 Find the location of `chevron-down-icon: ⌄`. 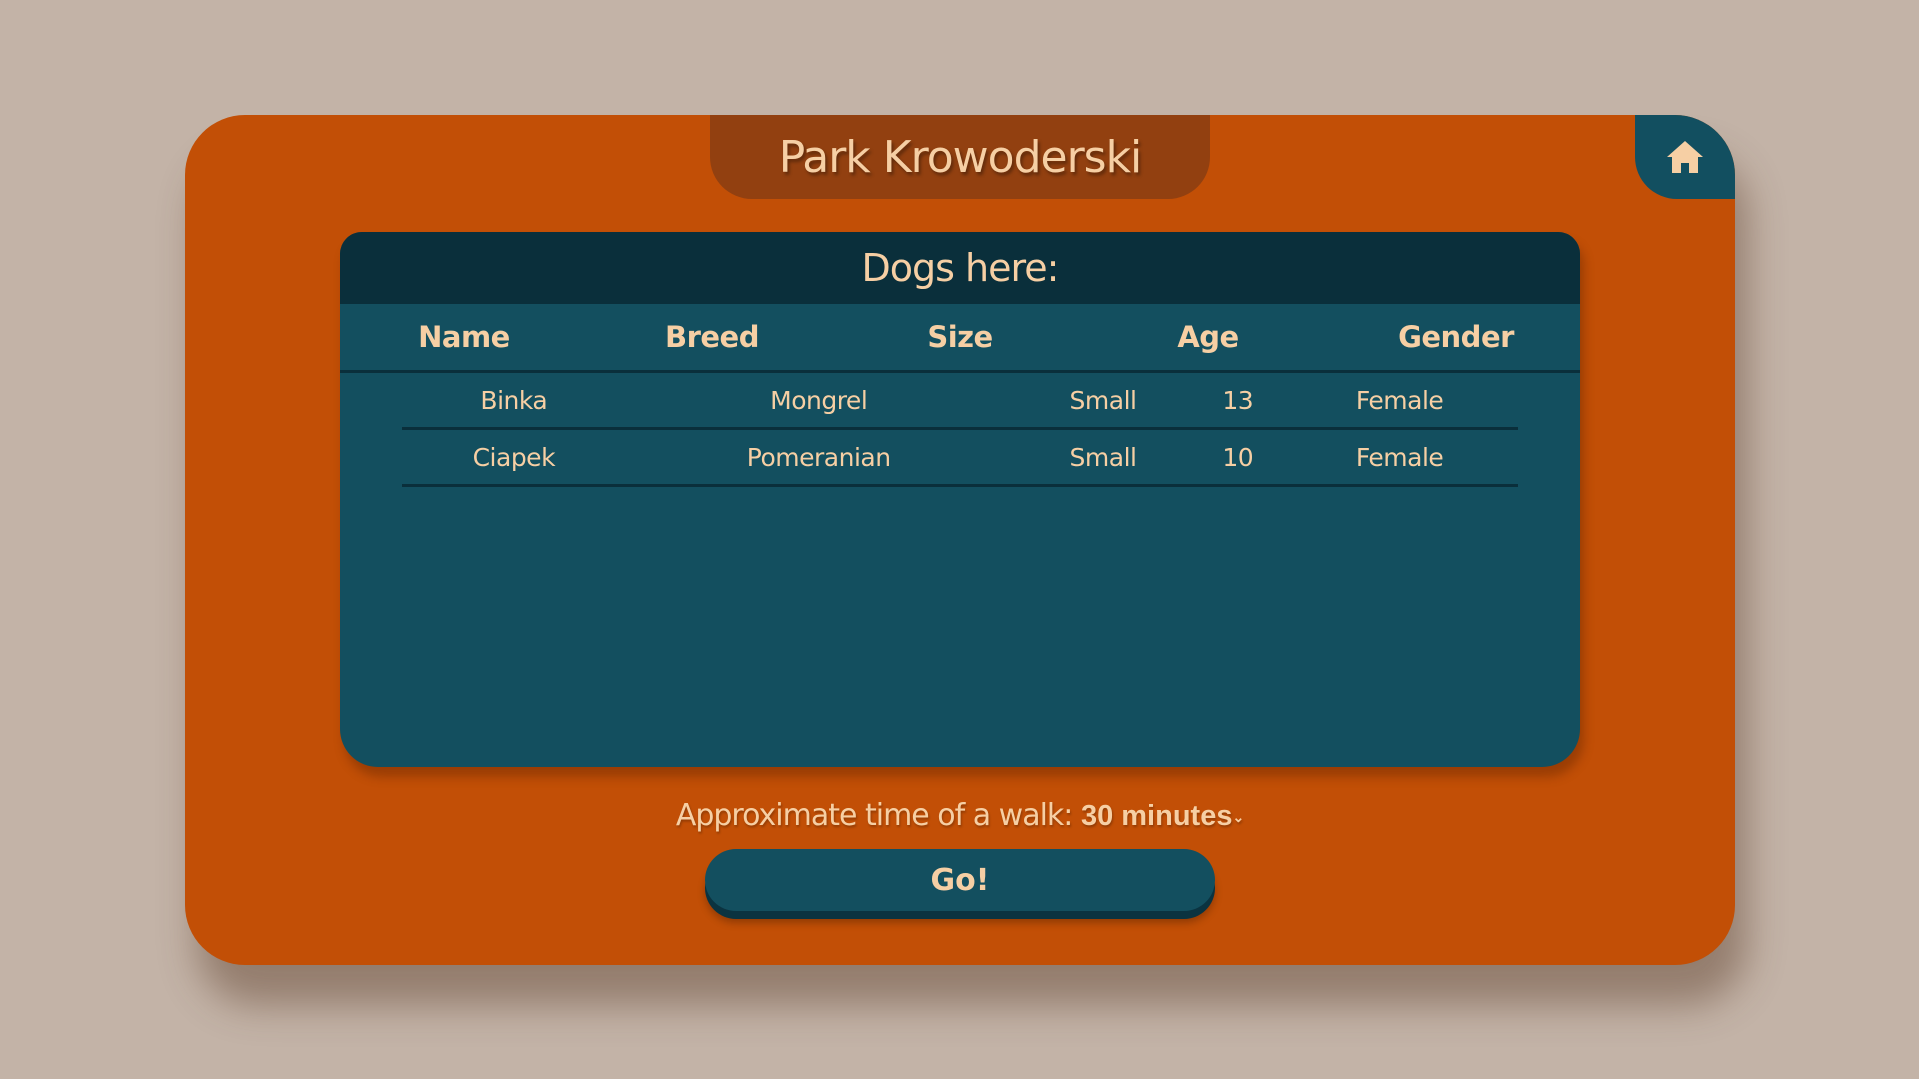

chevron-down-icon: ⌄ is located at coordinates (1238, 816).